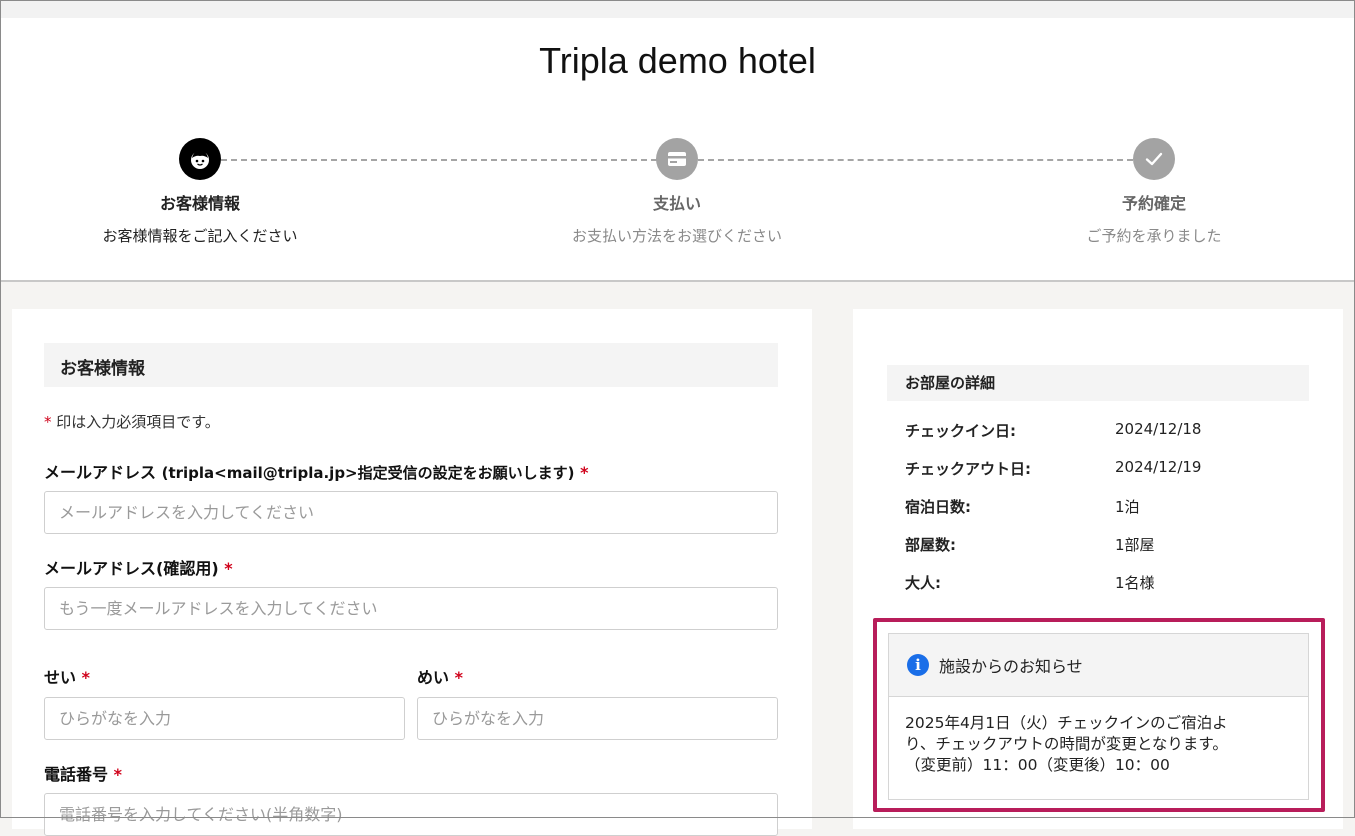  I want to click on detail-label: チェックイン日:, so click(960, 431).